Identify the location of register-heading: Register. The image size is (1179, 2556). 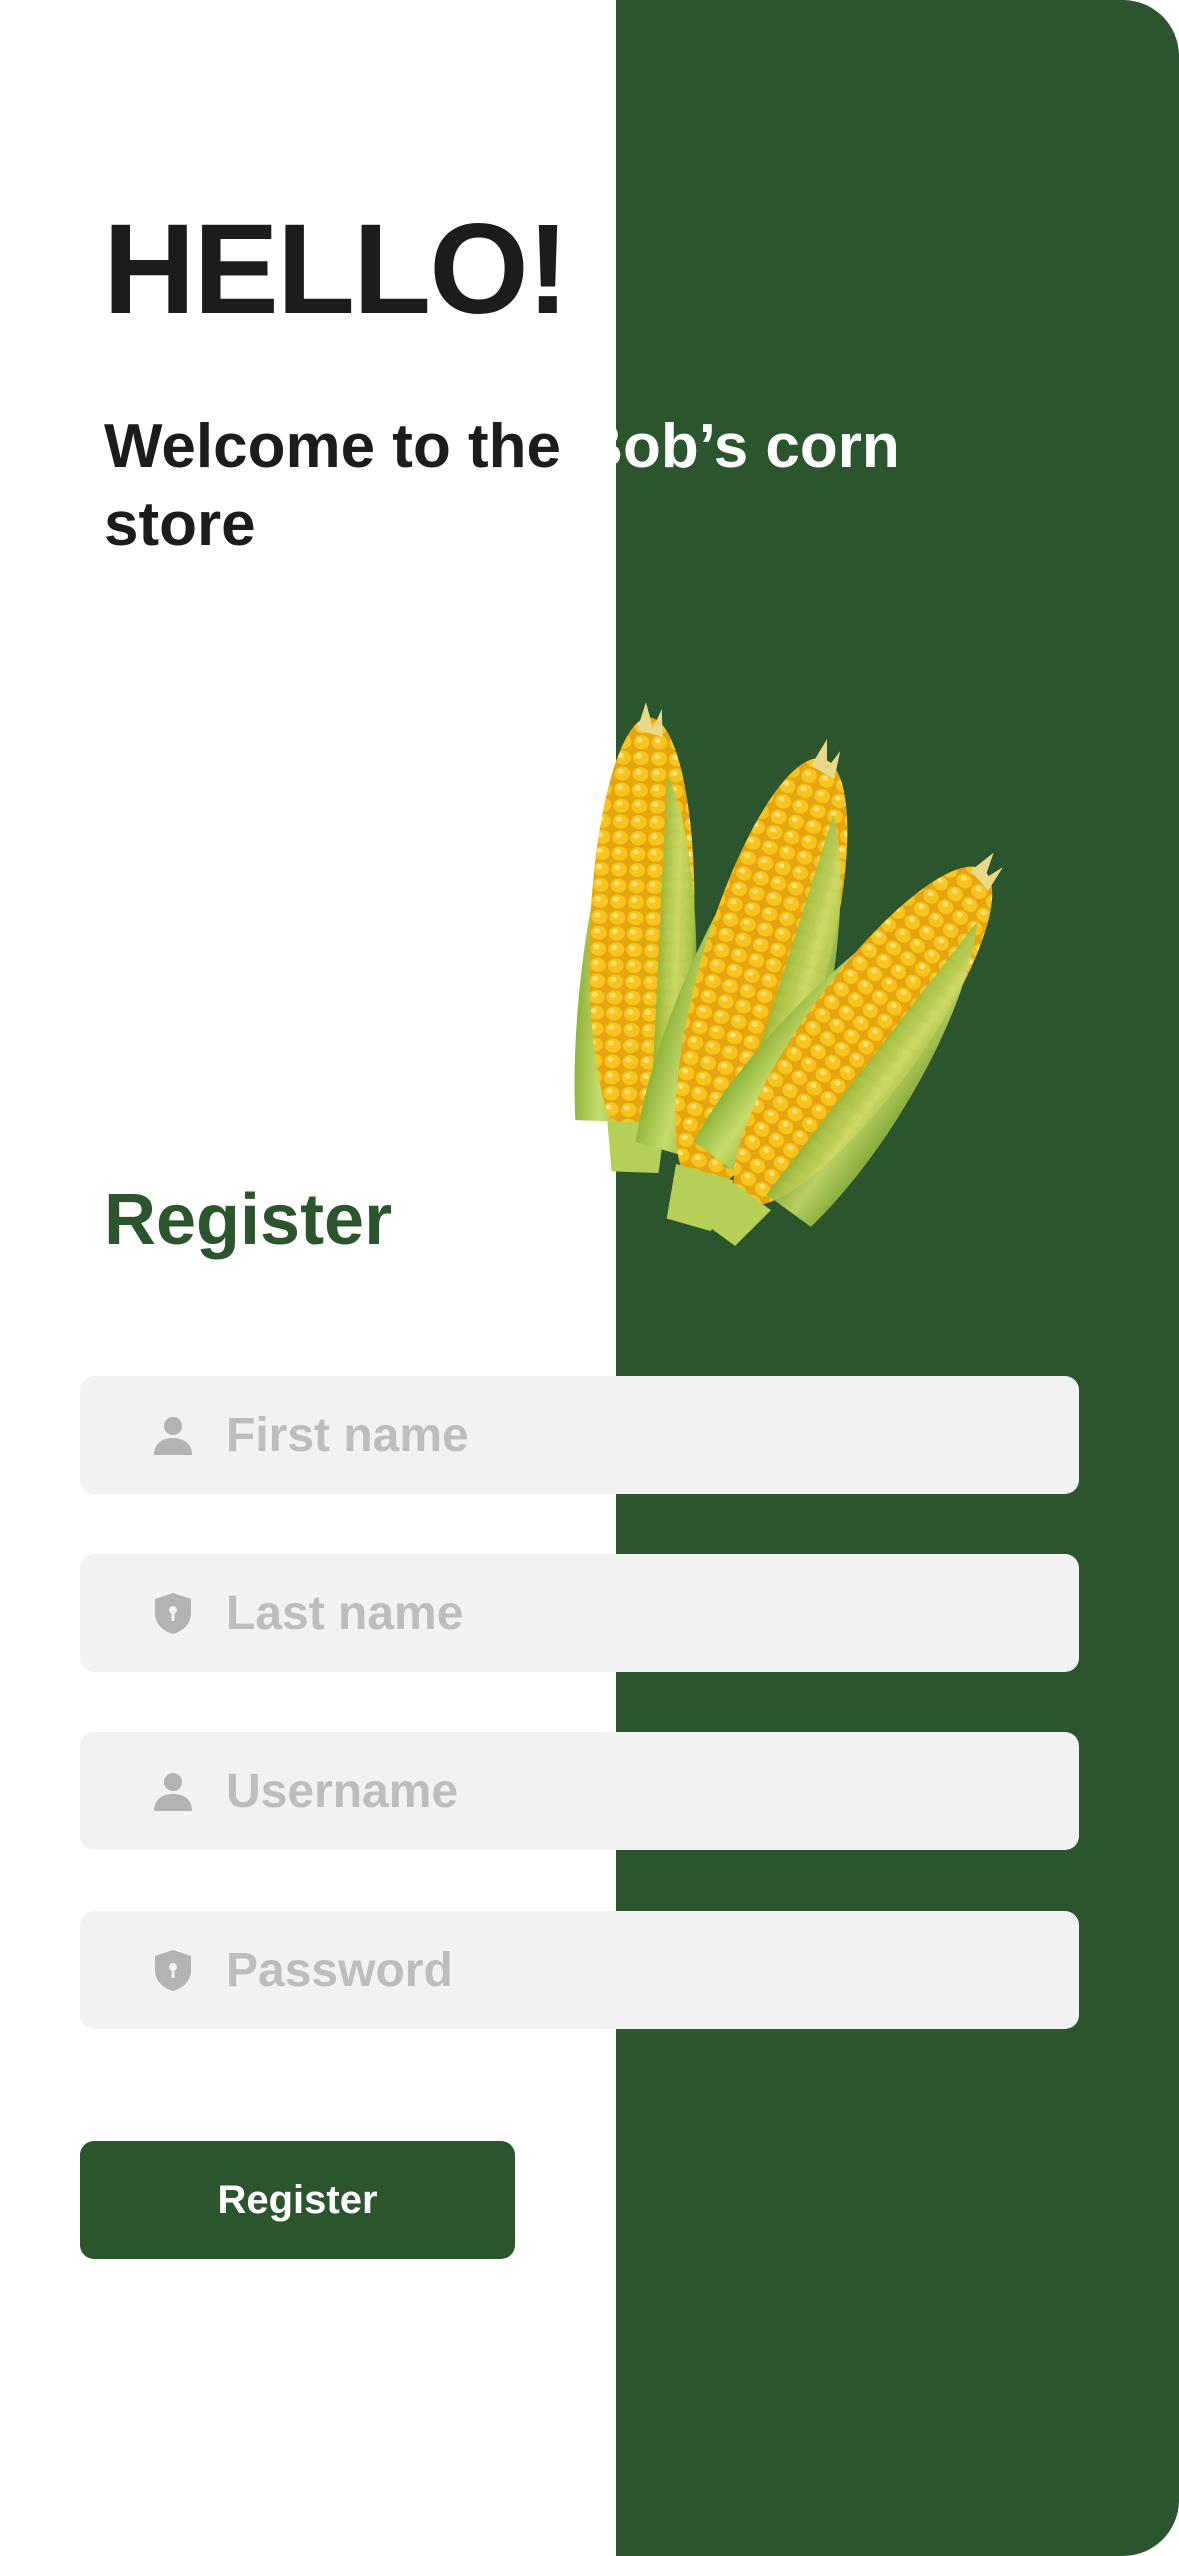
(248, 1220).